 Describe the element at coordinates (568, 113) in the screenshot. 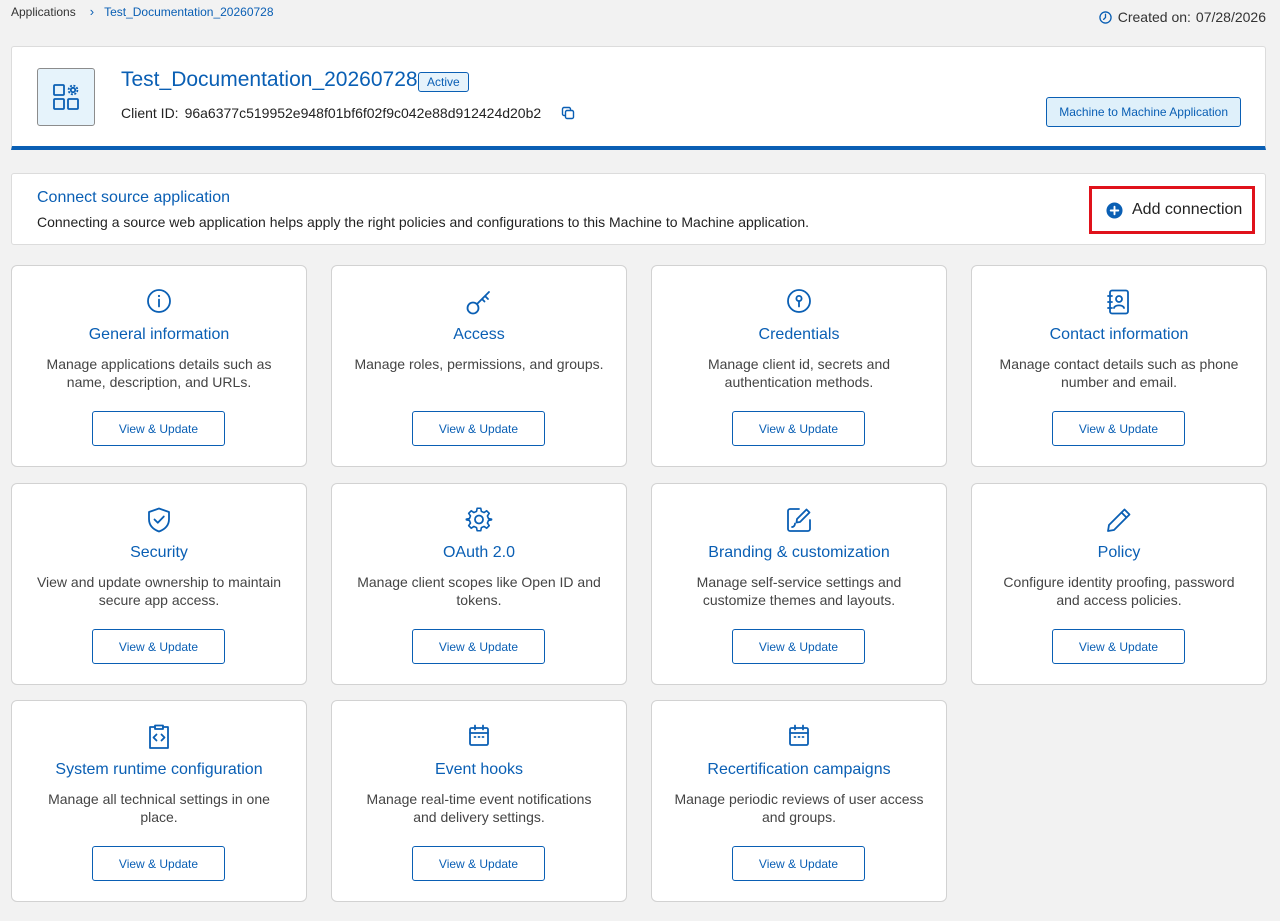

I see `copy-icon` at that location.